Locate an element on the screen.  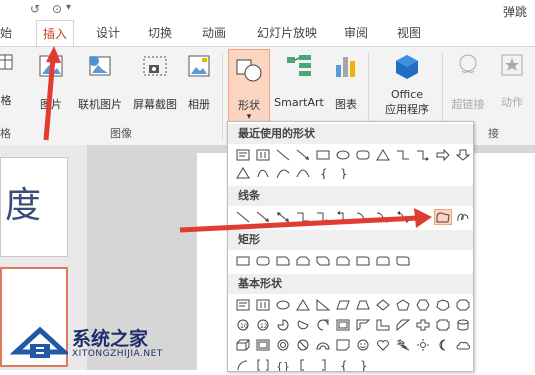
arrow-to-insert-tab is located at coordinates (52, 93).